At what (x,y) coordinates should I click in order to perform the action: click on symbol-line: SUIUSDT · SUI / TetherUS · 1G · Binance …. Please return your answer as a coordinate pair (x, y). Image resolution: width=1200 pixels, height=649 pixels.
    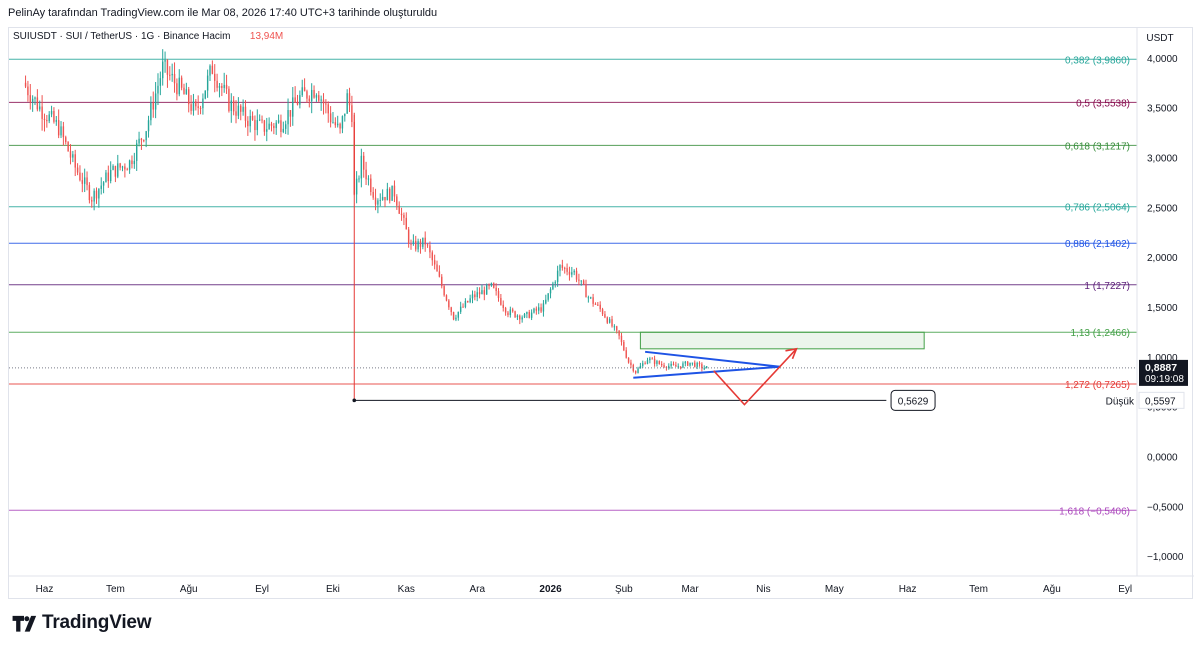
    Looking at the image, I should click on (121, 36).